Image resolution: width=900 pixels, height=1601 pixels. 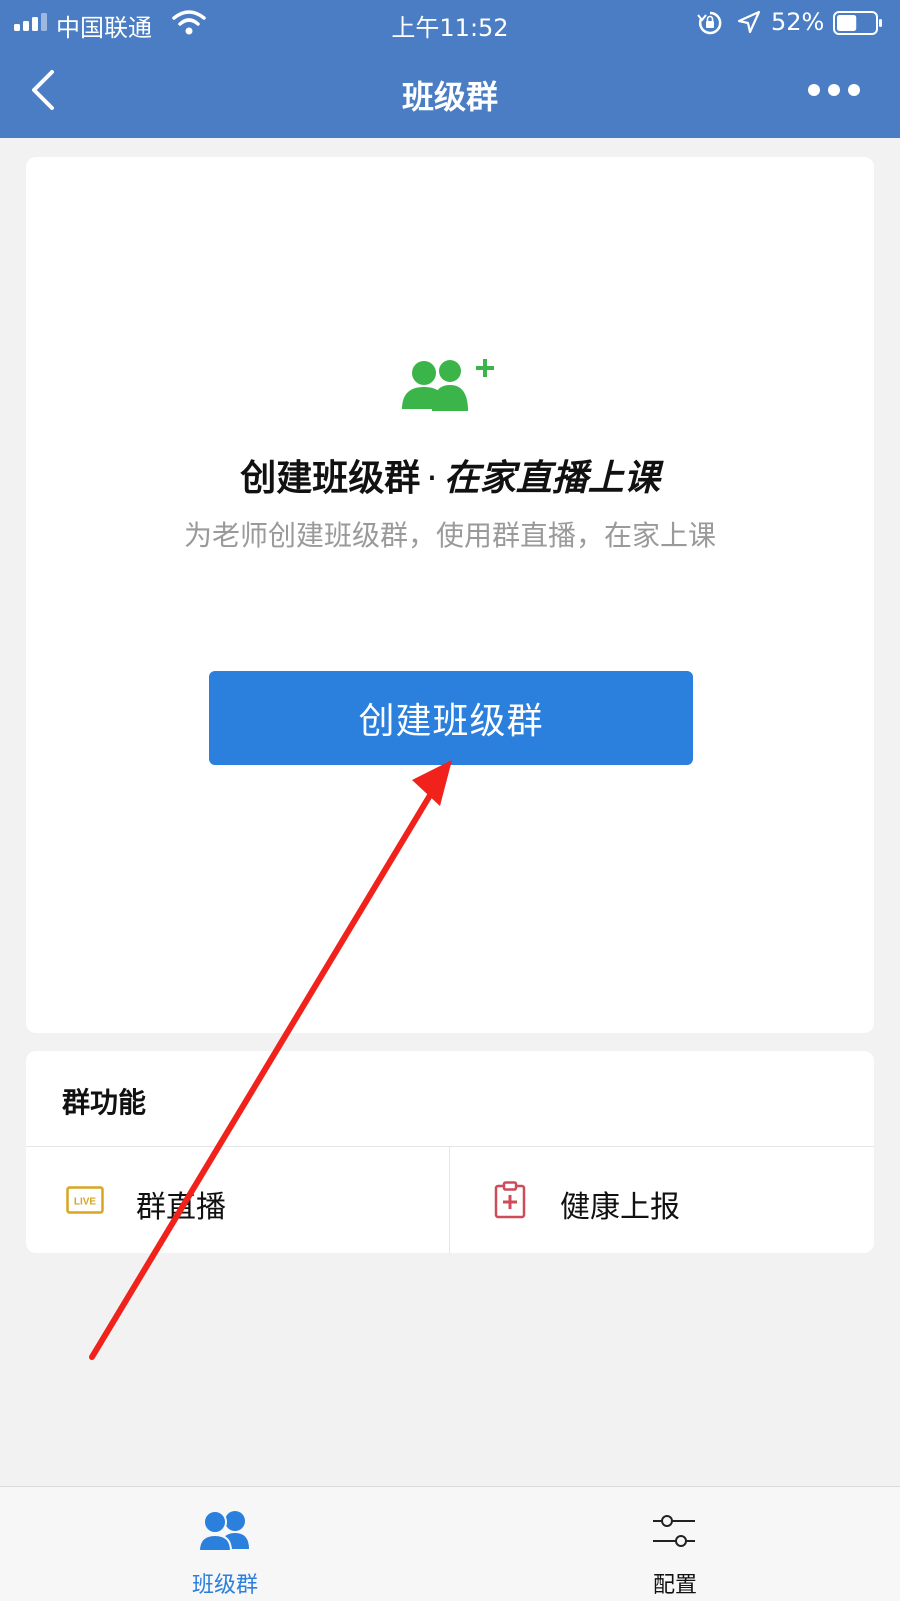 What do you see at coordinates (448, 385) in the screenshot?
I see `add-group-icon` at bounding box center [448, 385].